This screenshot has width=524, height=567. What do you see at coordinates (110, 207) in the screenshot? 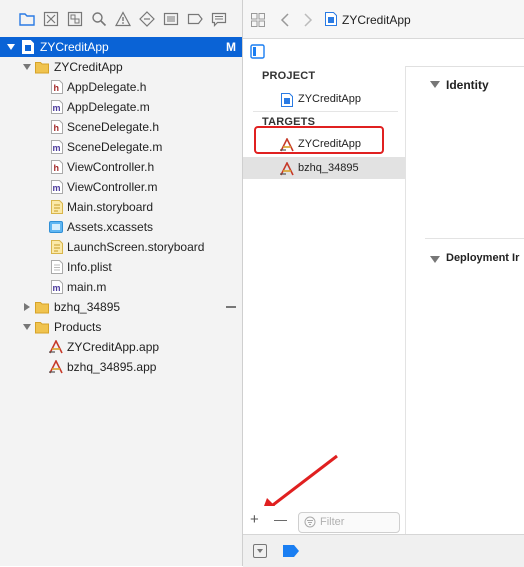
I see `tree-item-label: Main.storyboard` at bounding box center [110, 207].